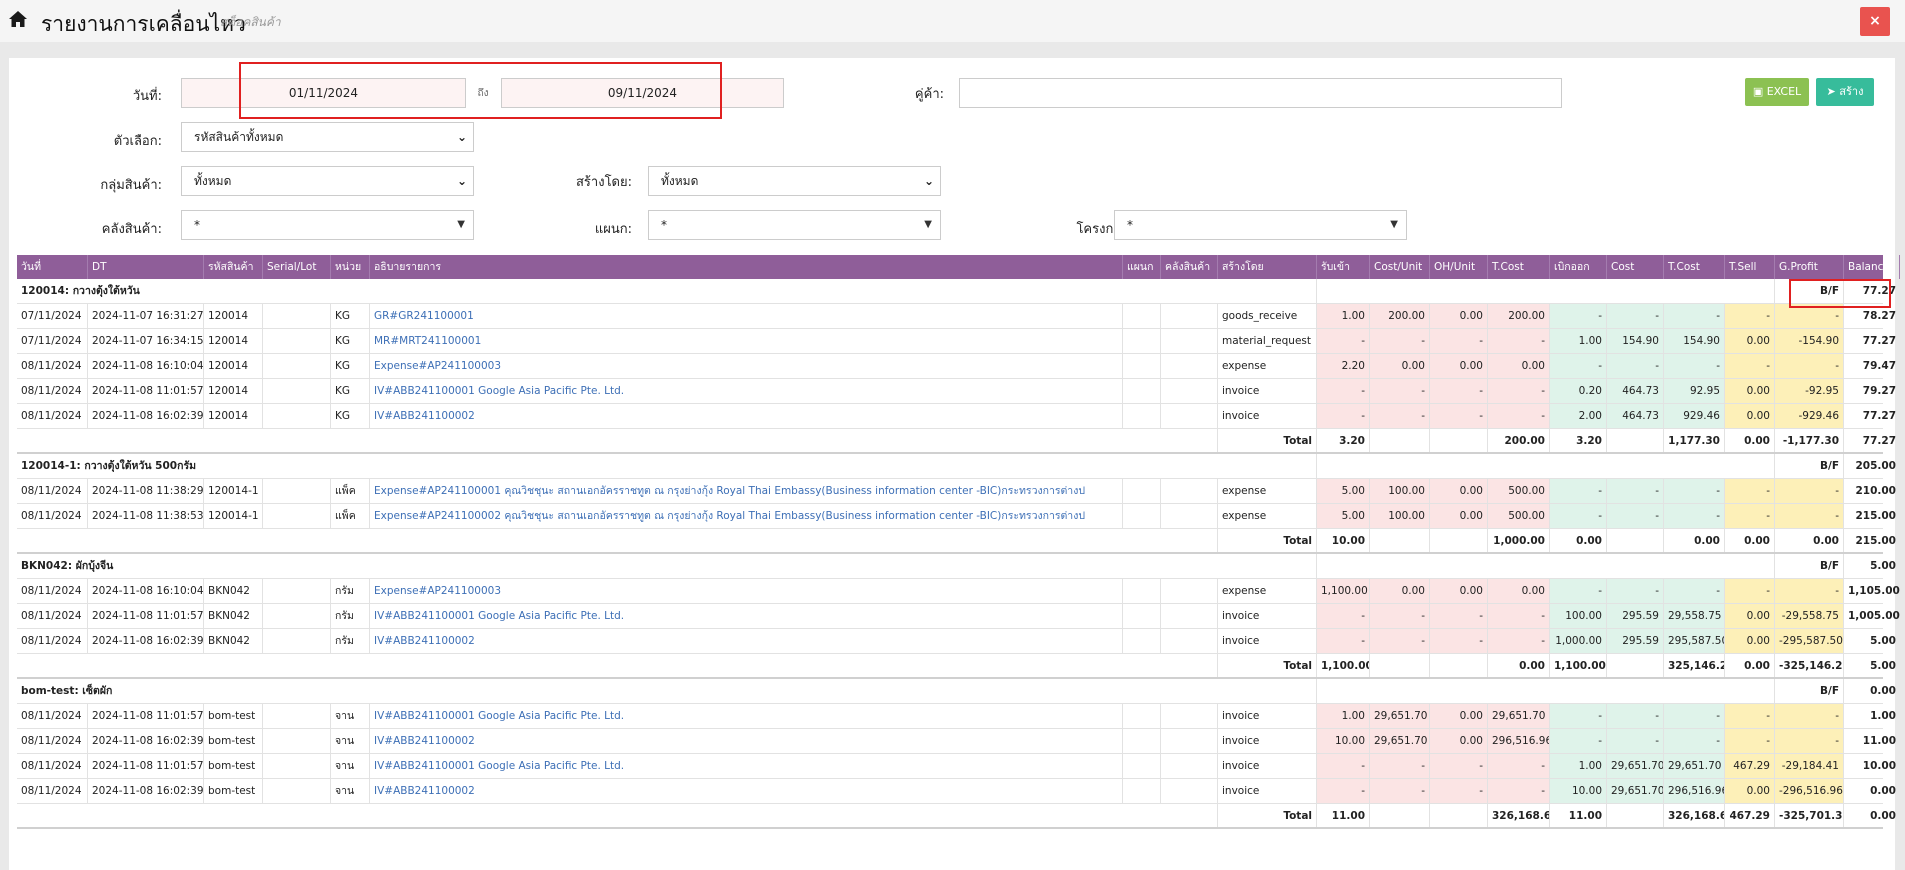  What do you see at coordinates (350, 766) in the screenshot?
I see `cell-unit: จาน` at bounding box center [350, 766].